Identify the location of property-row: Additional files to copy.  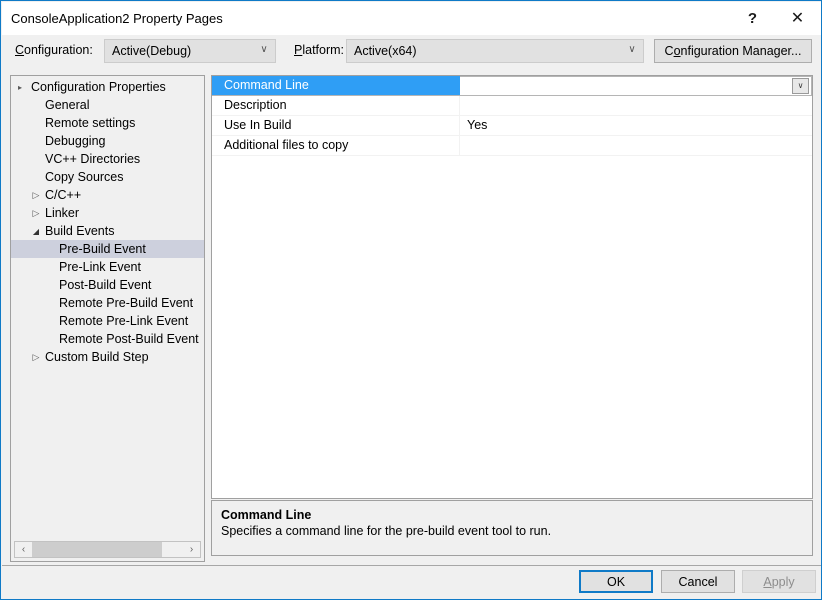
(512, 146).